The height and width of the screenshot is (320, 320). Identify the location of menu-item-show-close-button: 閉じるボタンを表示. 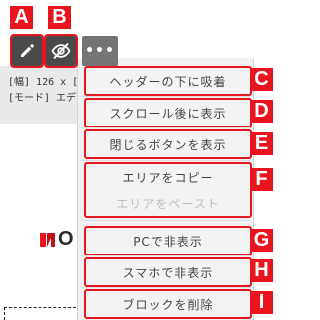
(168, 144).